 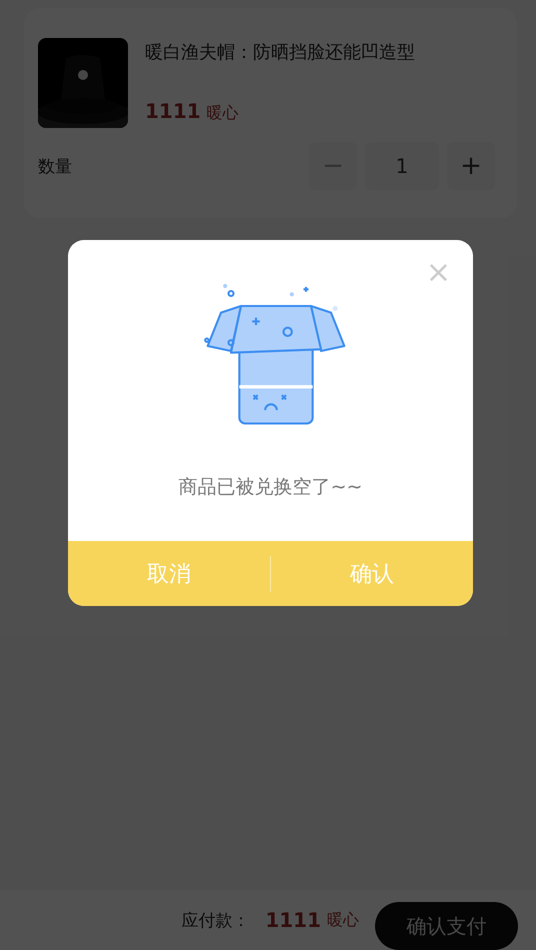 I want to click on confirm-button: 确认, so click(x=372, y=573).